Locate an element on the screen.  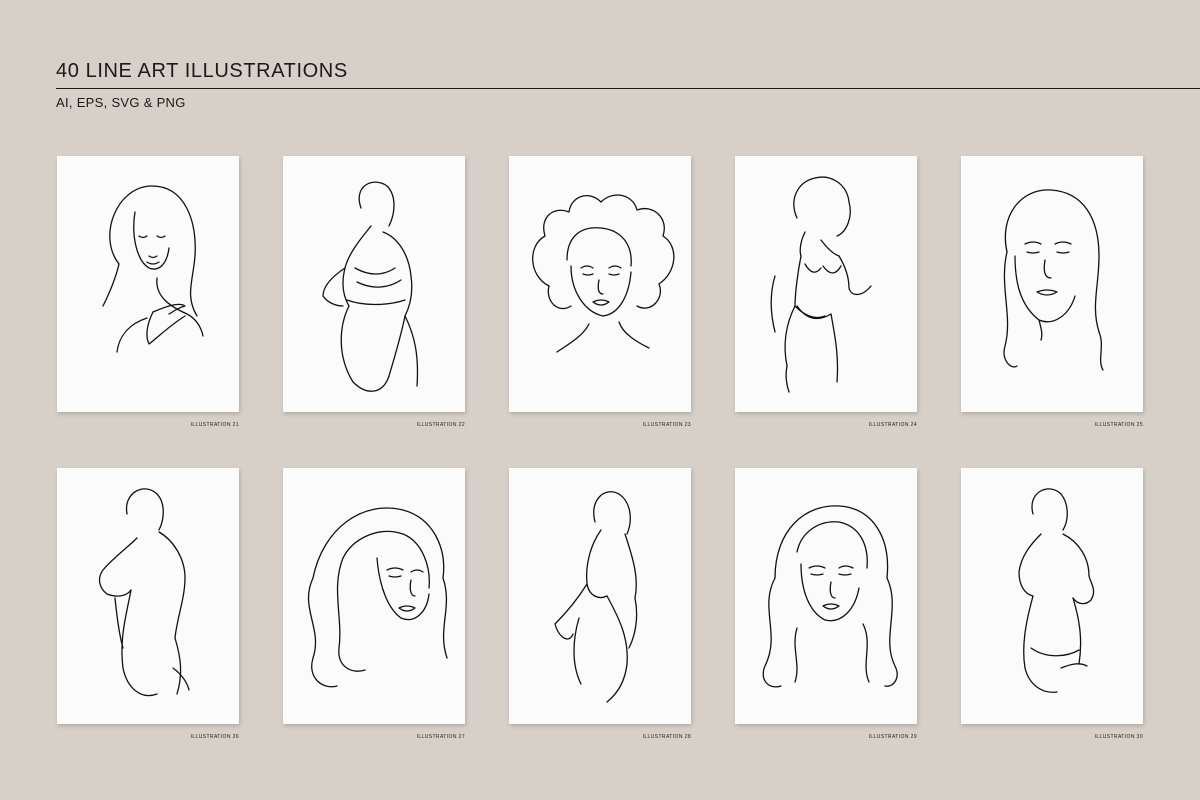
illustration-caption: ILLUSTRATION 28 is located at coordinates (666, 737).